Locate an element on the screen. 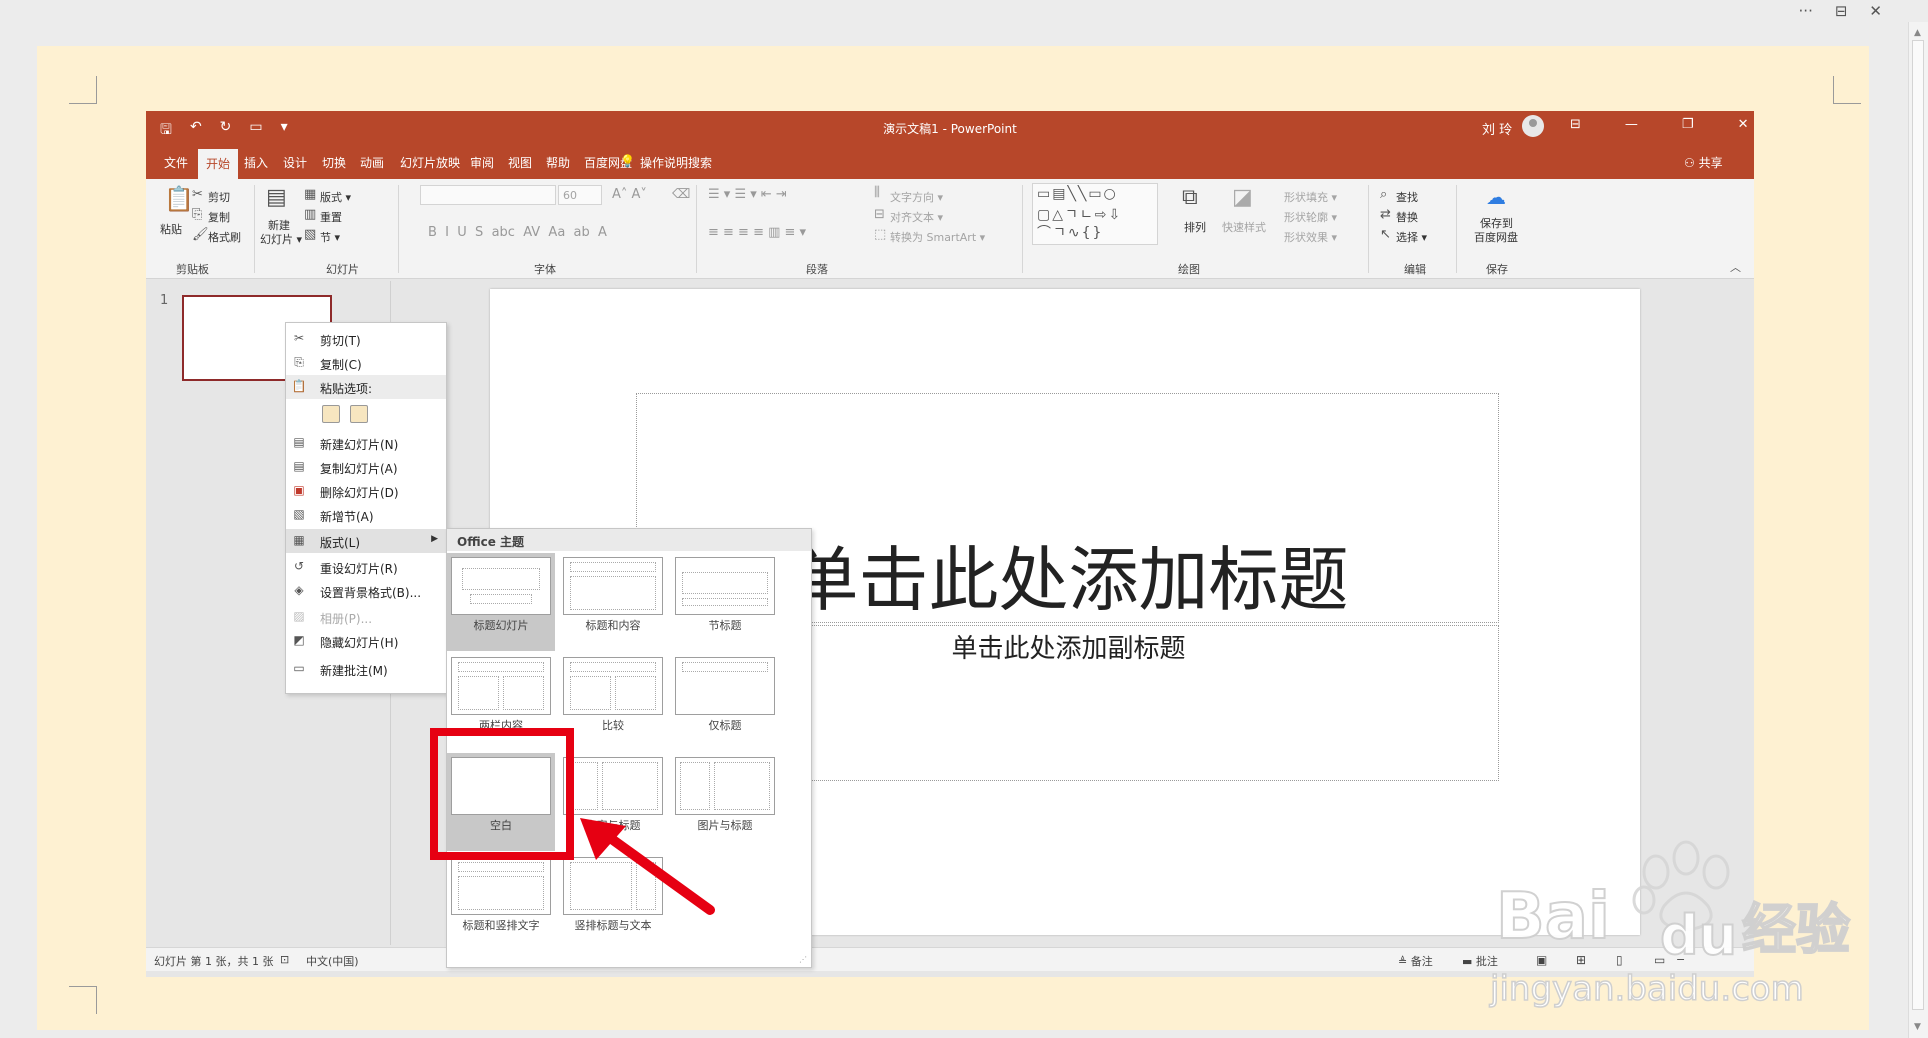 The height and width of the screenshot is (1038, 1928). layout-title-only: 仅标题 is located at coordinates (725, 702).